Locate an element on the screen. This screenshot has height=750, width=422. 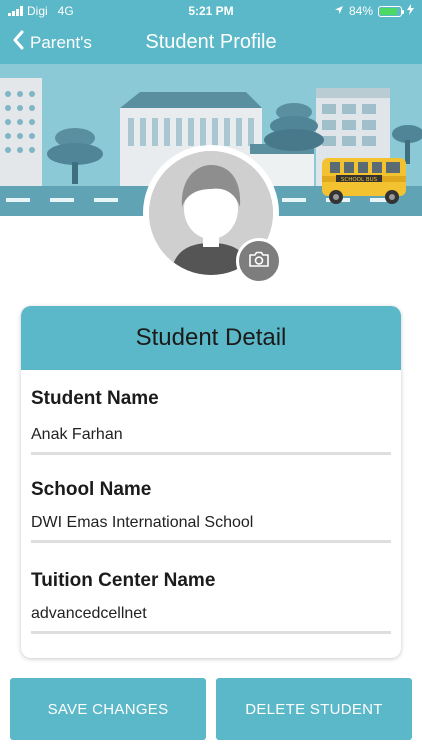
status-right: 84% is located at coordinates (374, 11).